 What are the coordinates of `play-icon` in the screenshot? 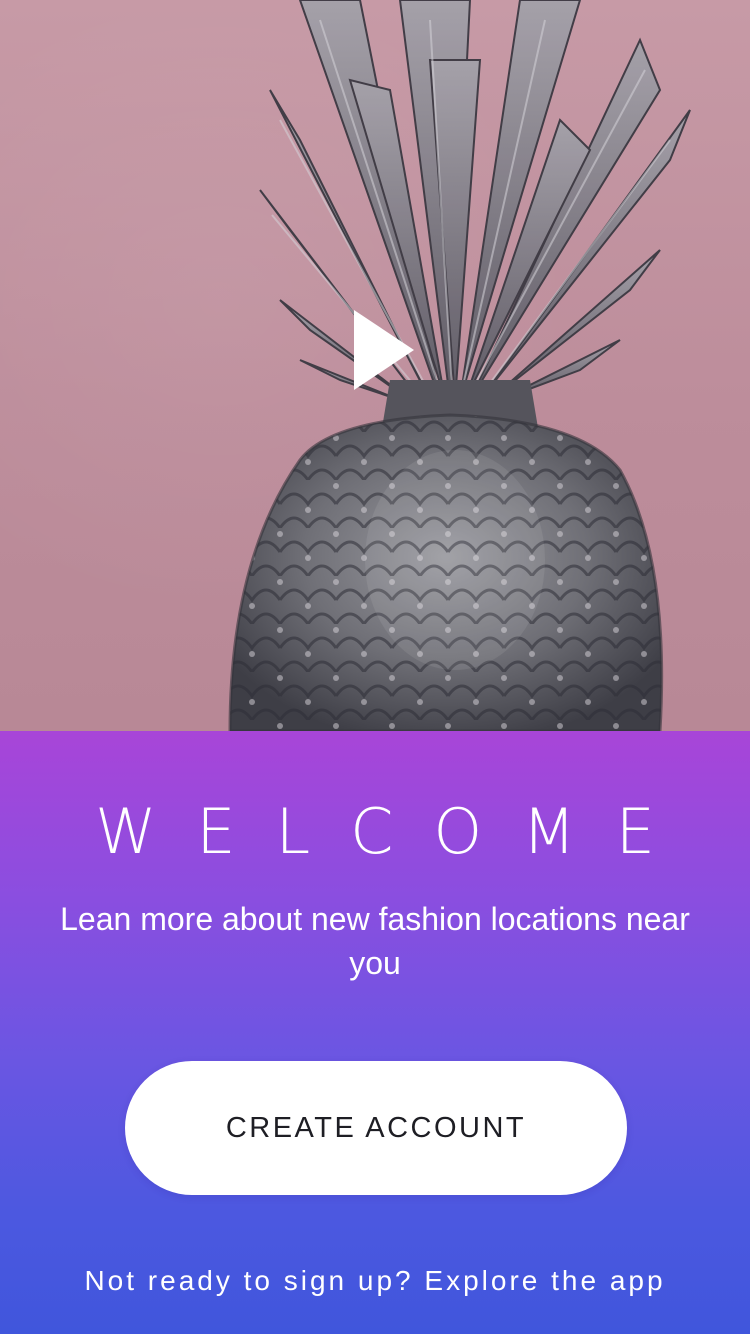 It's located at (384, 350).